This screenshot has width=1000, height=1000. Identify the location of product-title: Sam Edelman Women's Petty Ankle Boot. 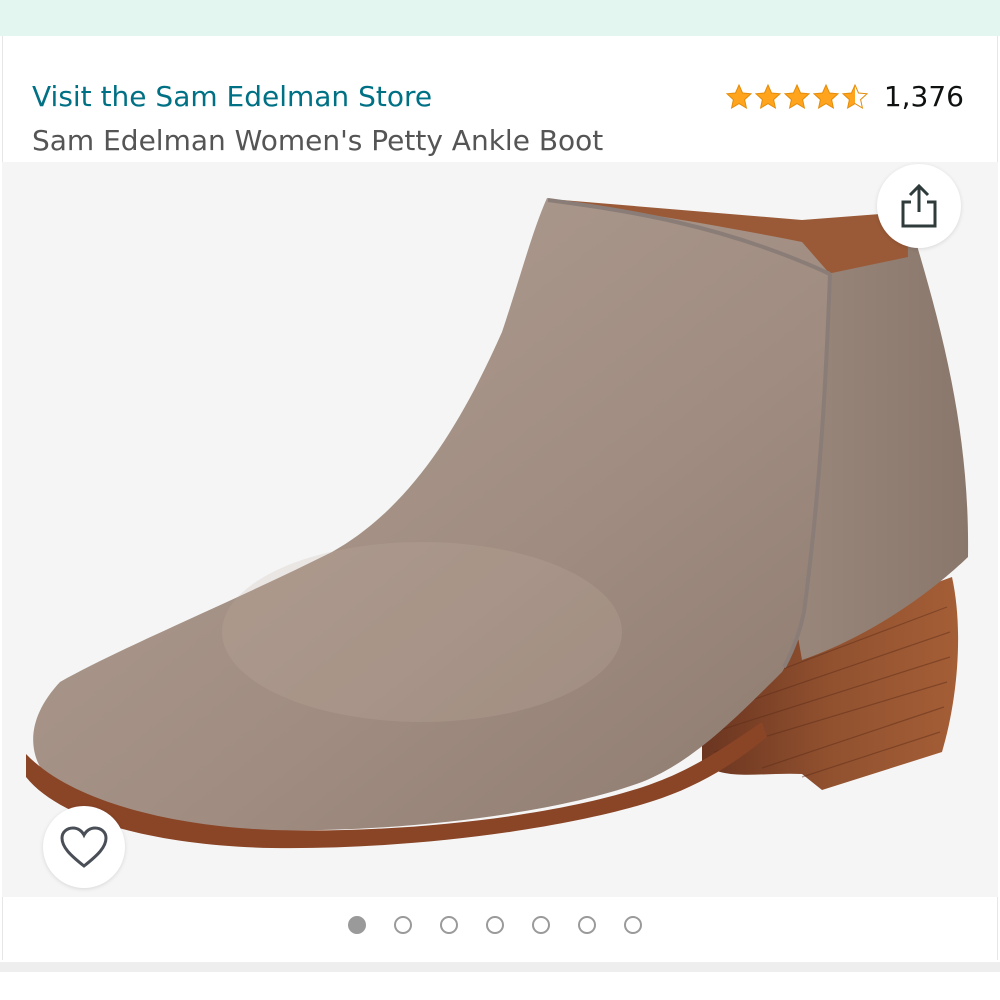
(318, 140).